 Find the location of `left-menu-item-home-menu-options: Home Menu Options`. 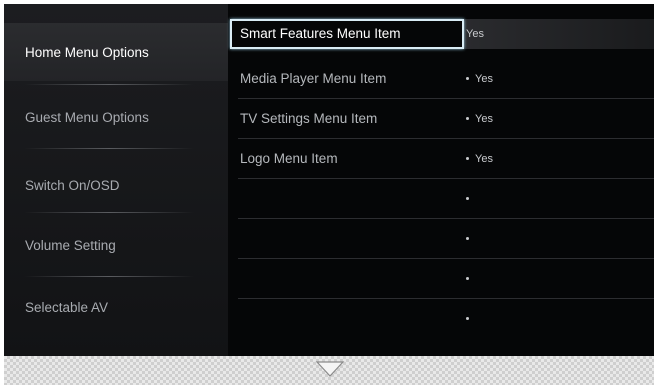

left-menu-item-home-menu-options: Home Menu Options is located at coordinates (116, 52).